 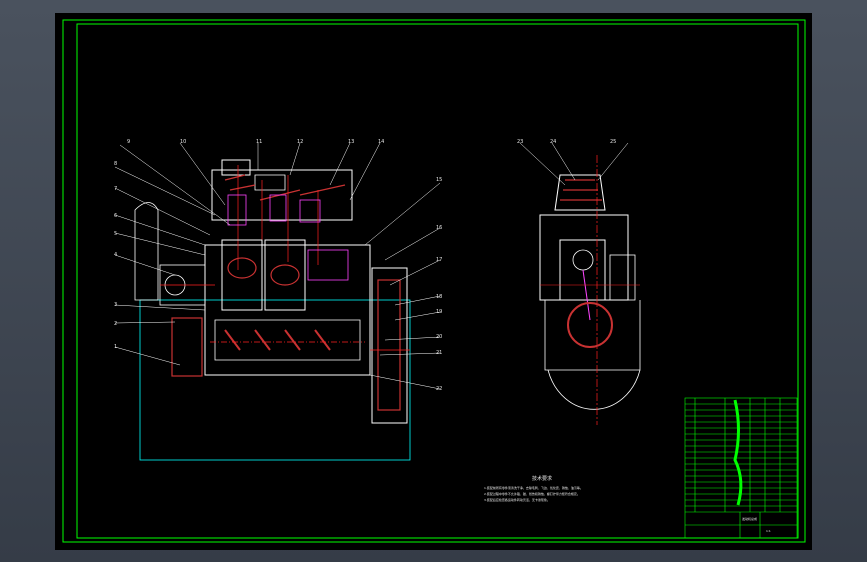 I want to click on tech-note-line: 3.装配后应检查各运动件转动灵活，无卡滞现象。, so click(x=517, y=499).